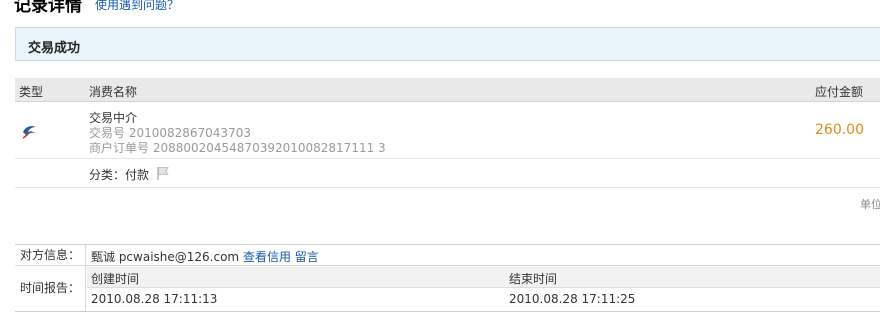  Describe the element at coordinates (50, 288) in the screenshot. I see `time-report-label: 时间报告：` at that location.